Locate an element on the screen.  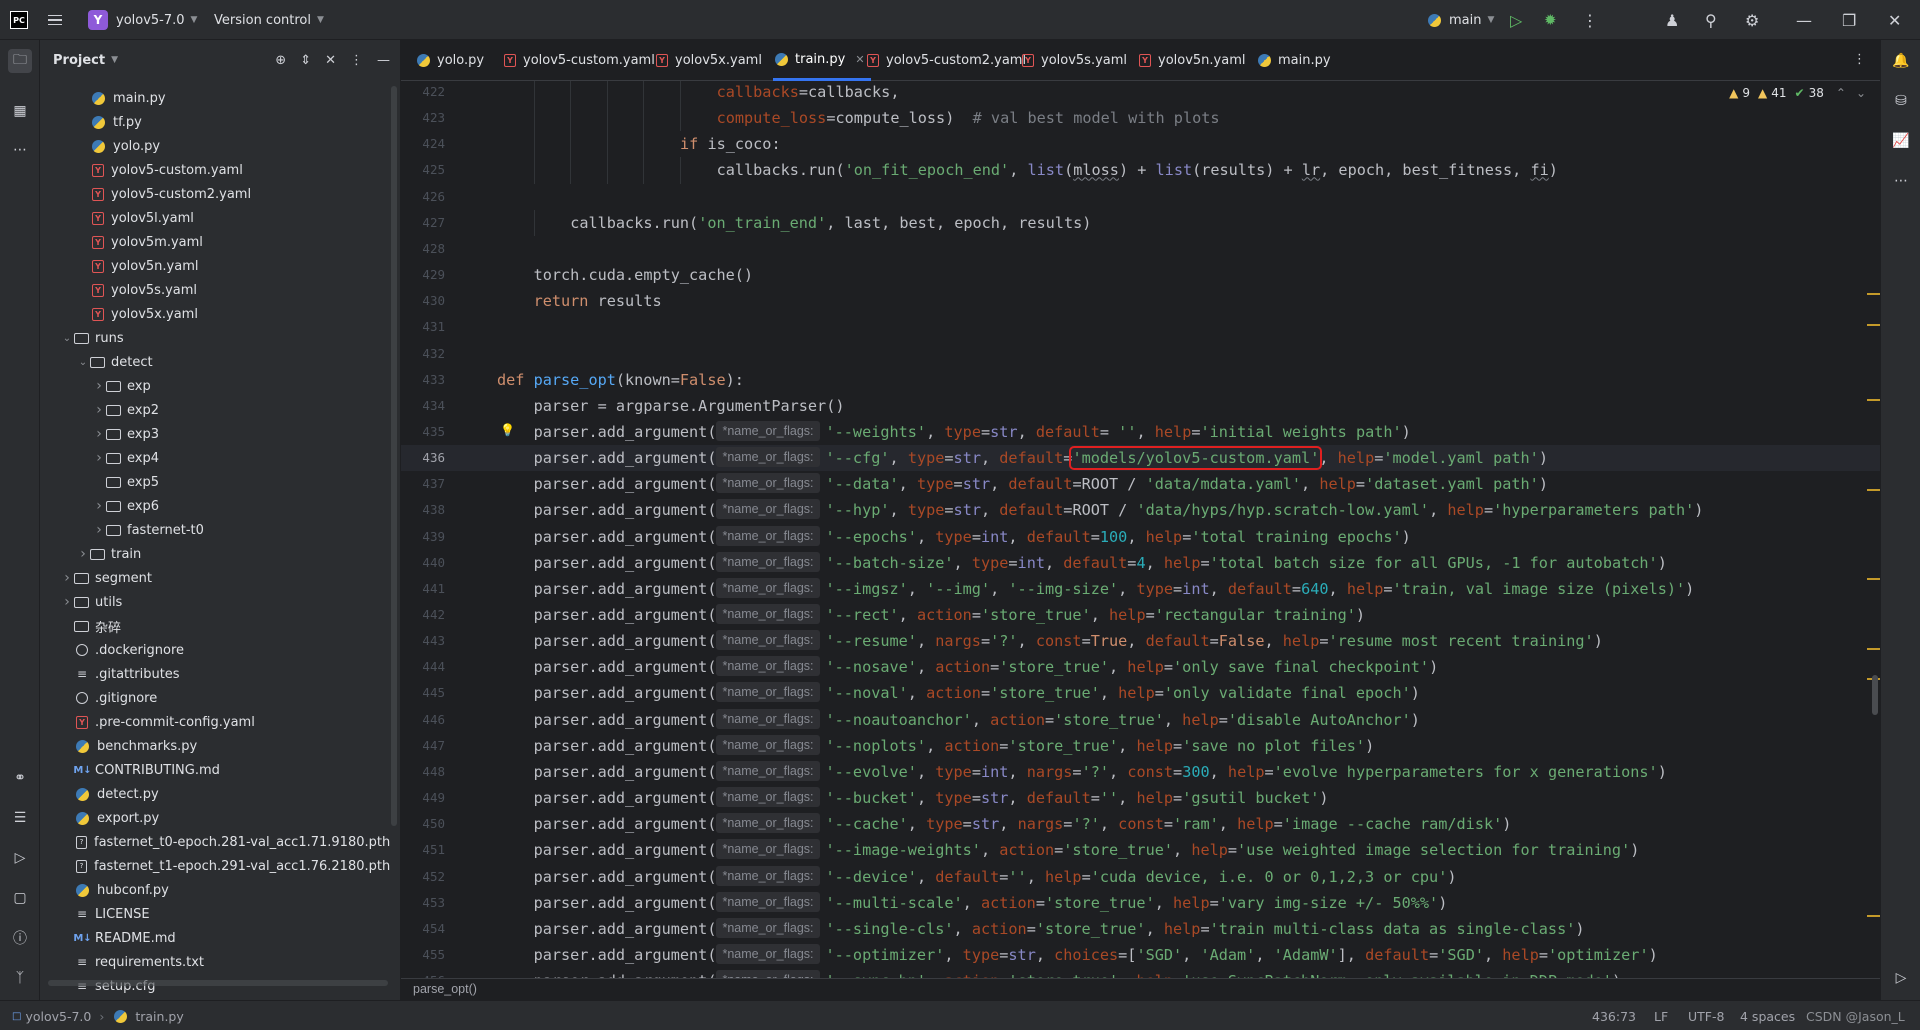
tree-folder: › exp4 is located at coordinates (216, 458).